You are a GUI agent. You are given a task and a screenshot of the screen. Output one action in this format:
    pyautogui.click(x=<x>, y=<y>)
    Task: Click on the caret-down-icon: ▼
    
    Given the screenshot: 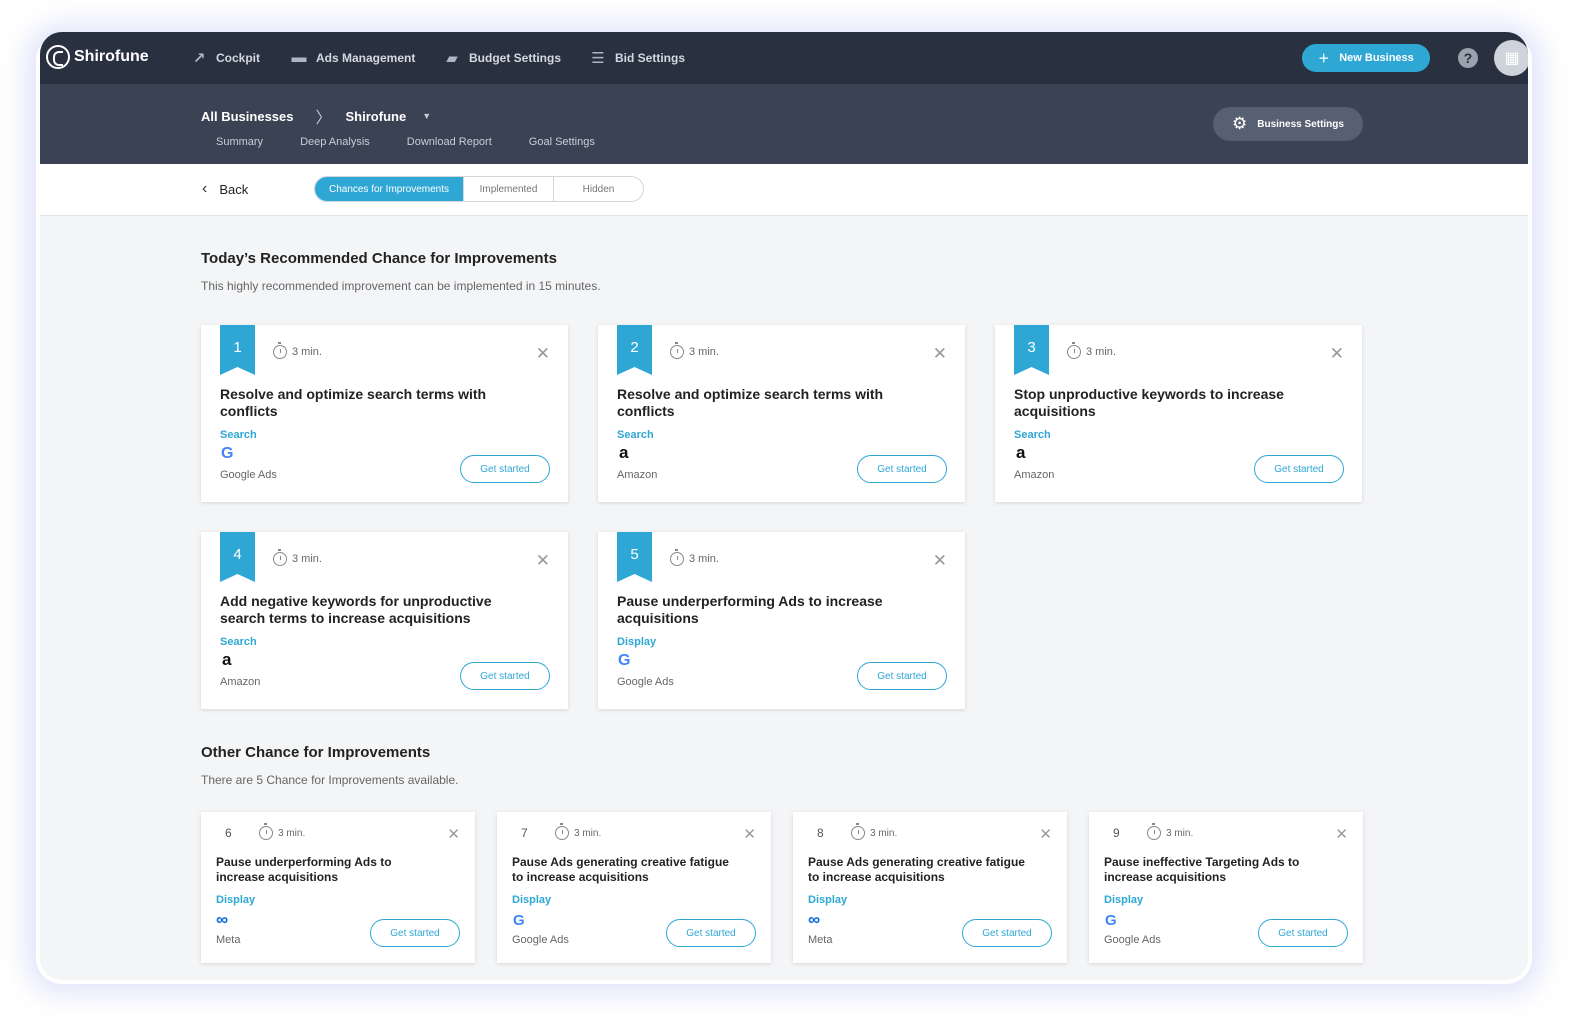 What is the action you would take?
    pyautogui.click(x=426, y=116)
    